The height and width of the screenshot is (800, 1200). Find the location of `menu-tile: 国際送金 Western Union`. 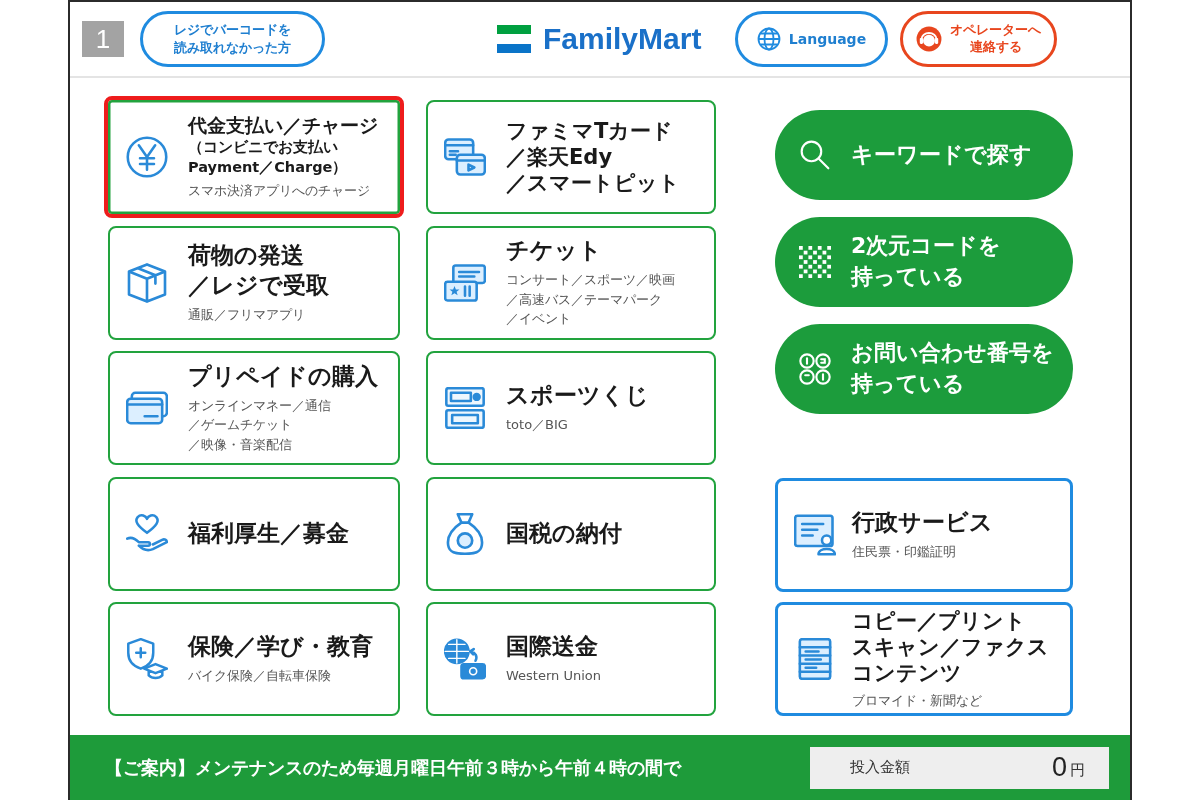

menu-tile: 国際送金 Western Union is located at coordinates (571, 659).